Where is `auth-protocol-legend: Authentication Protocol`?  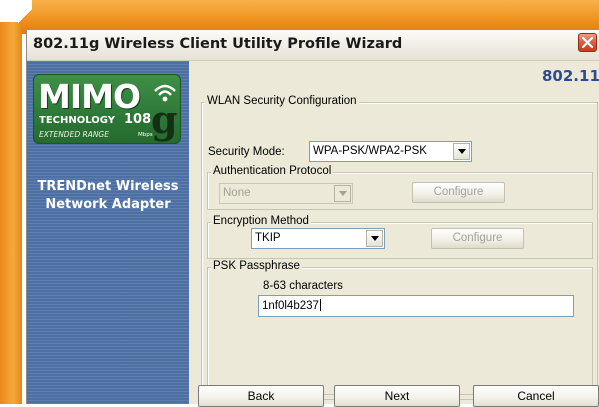 auth-protocol-legend: Authentication Protocol is located at coordinates (272, 171).